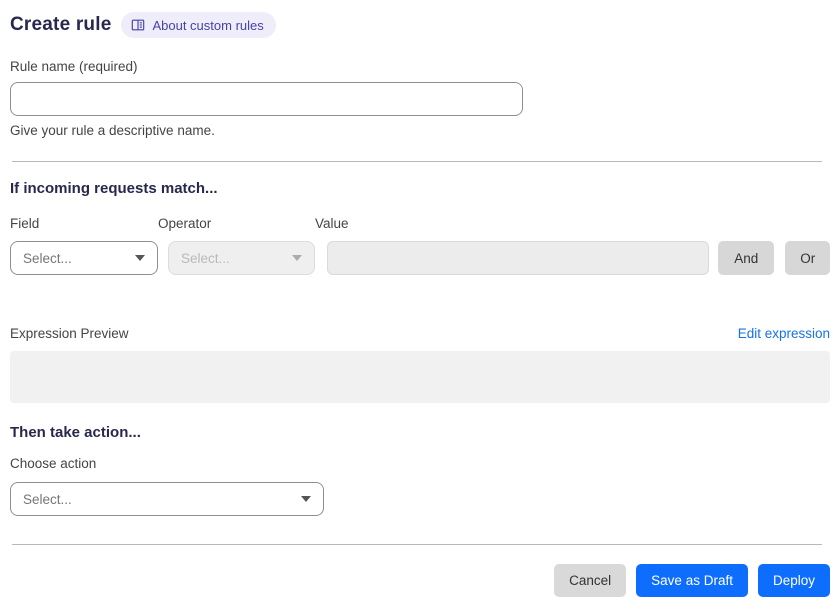 The height and width of the screenshot is (597, 839). Describe the element at coordinates (74, 66) in the screenshot. I see `rule-name-label: Rule name (required)` at that location.